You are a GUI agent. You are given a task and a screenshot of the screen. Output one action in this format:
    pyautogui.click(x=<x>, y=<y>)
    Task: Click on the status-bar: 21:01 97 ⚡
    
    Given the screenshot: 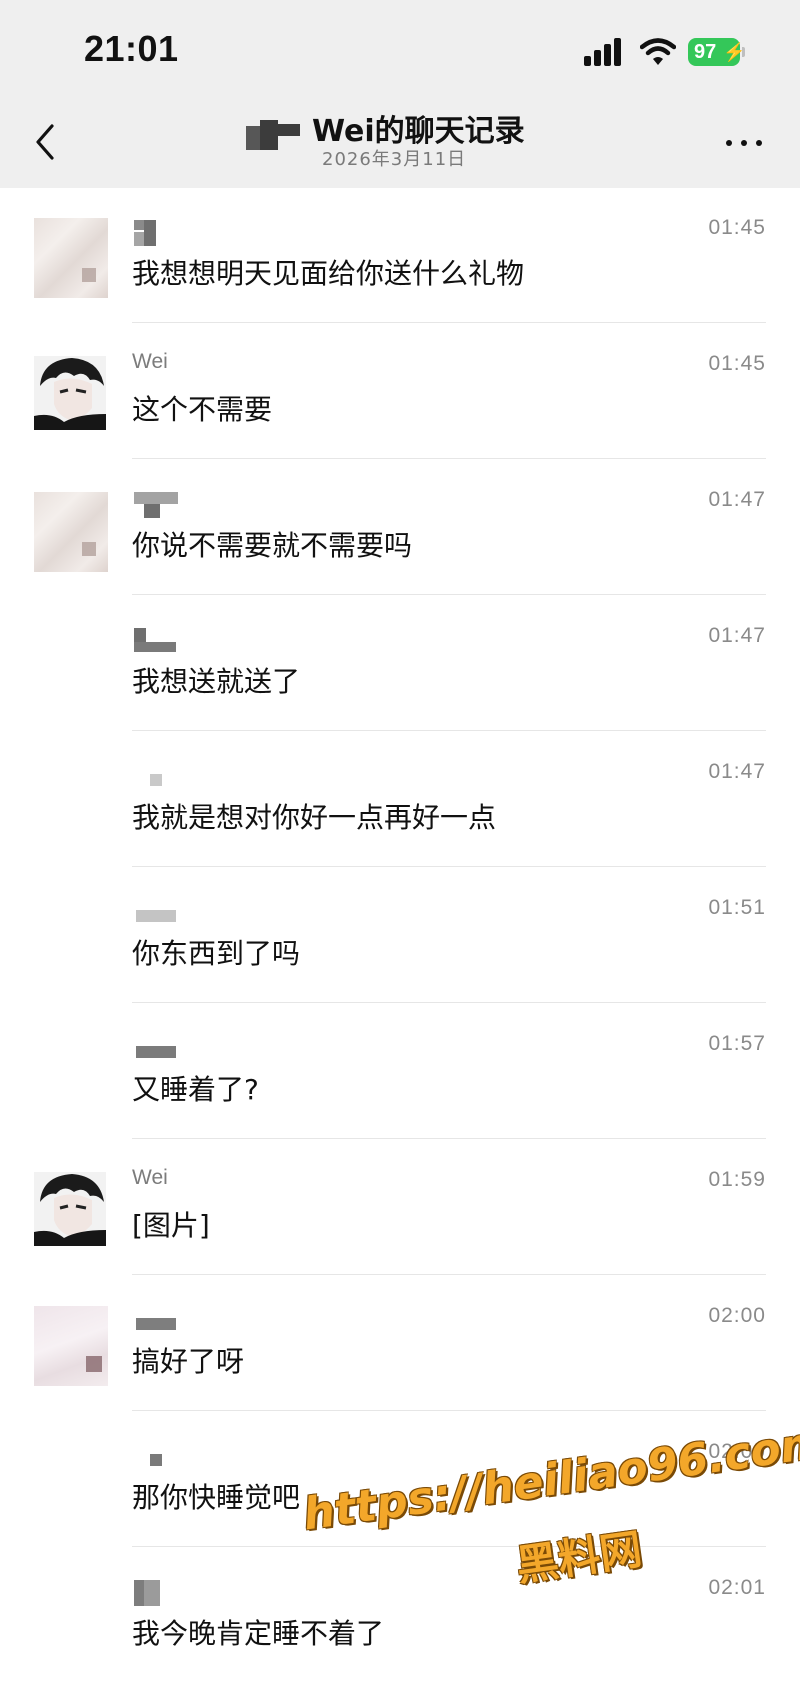 What is the action you would take?
    pyautogui.click(x=400, y=45)
    